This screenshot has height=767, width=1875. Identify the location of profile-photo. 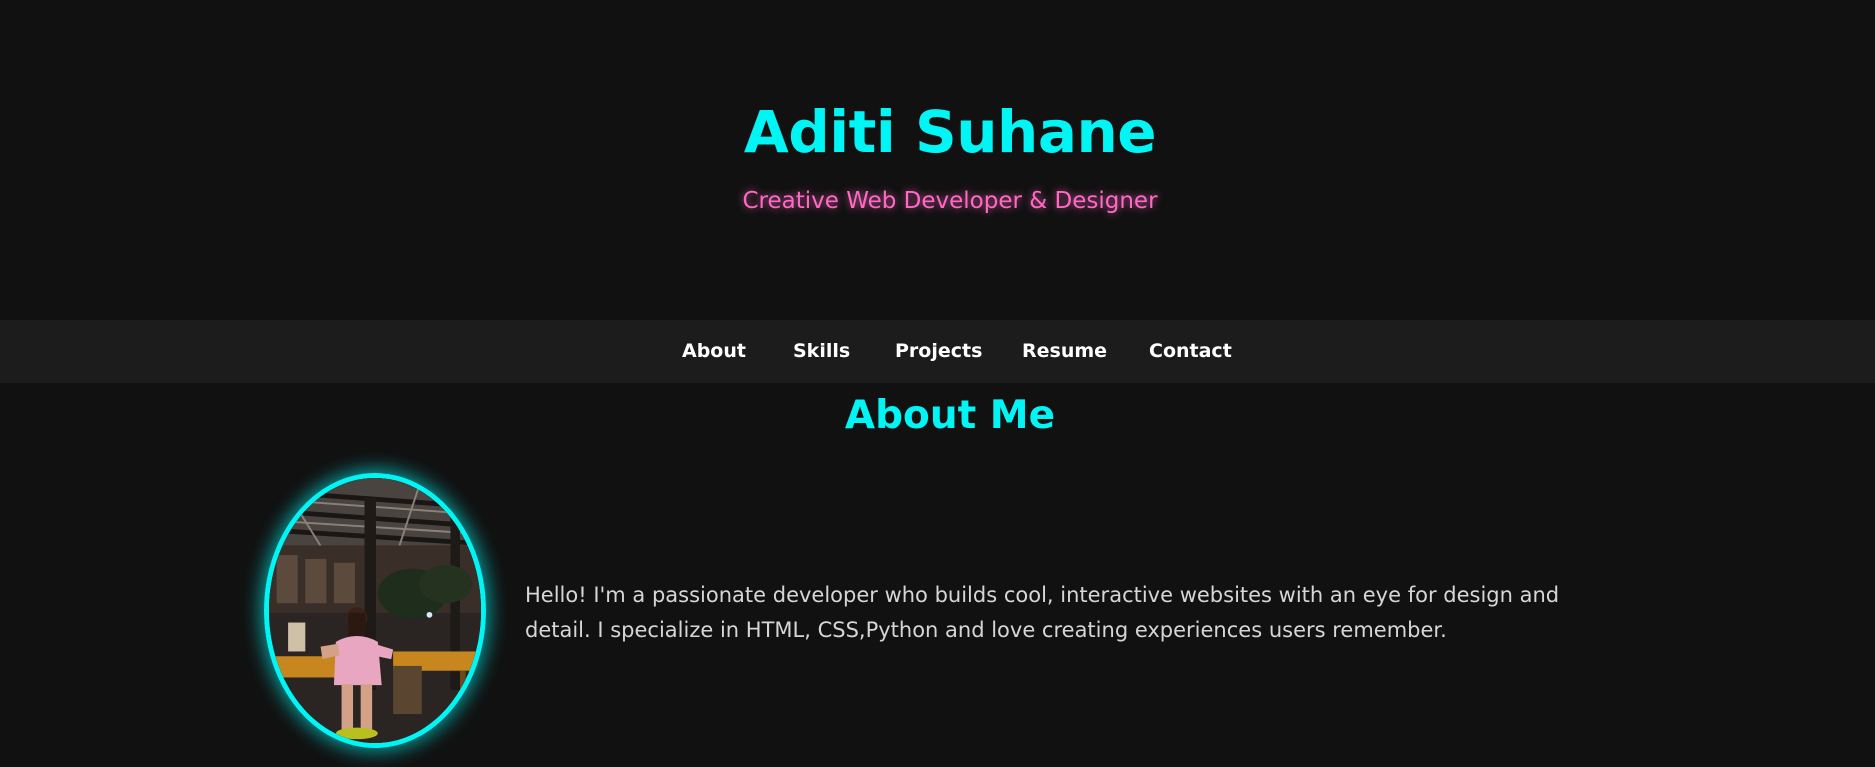
(375, 610).